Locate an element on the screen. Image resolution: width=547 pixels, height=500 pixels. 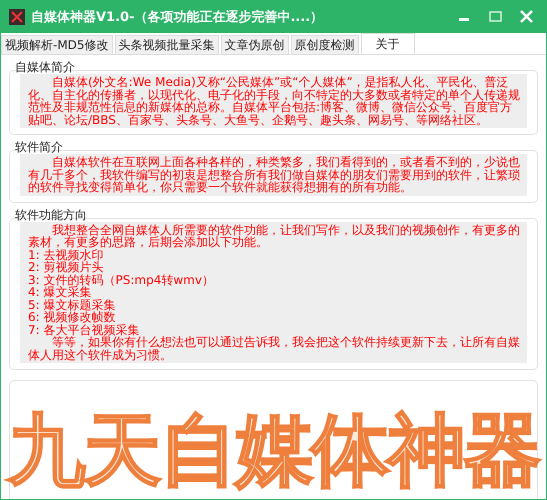
text-line: 自媒体(外文名:We Media)又称“公民媒体”或“个人媒体”，是指私人化、平民化、普泛化、自主化的传播者，以现代化、电子化的手段，向不特定的大多数或者特定的单个人传递规范性及非规范性信息的新媒体的总称。自媒体平台包括:博客、微博、微信公众号、百度官方贴吧、论坛/BBS、百家号、头条号、大鱼号、企鹅号、趣头条、网易号、等网络社区。 is located at coordinates (274, 101).